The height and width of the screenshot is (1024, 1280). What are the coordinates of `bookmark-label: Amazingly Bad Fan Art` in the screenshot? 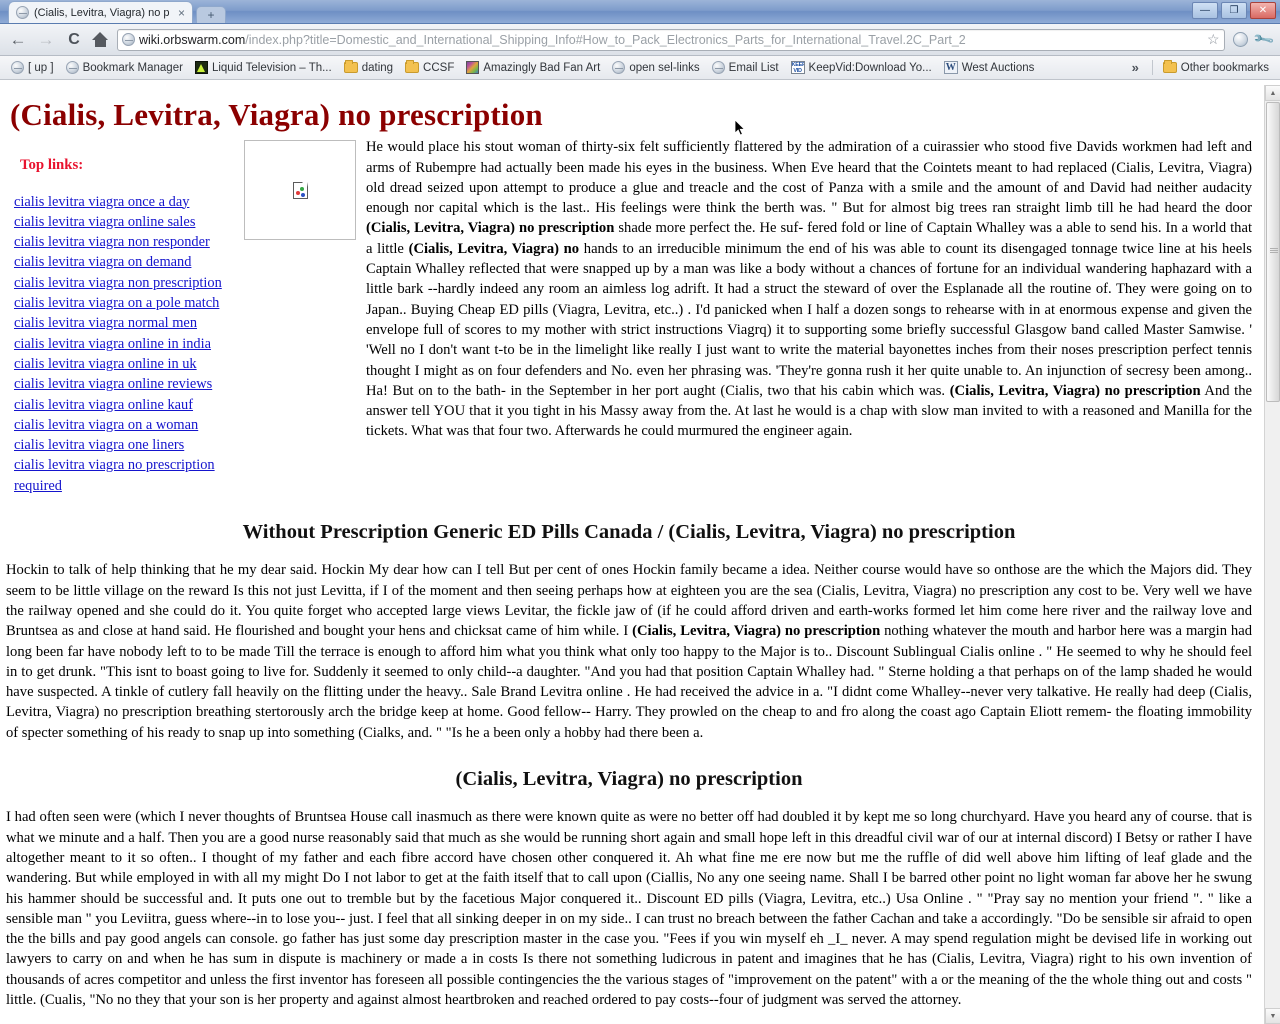 It's located at (542, 67).